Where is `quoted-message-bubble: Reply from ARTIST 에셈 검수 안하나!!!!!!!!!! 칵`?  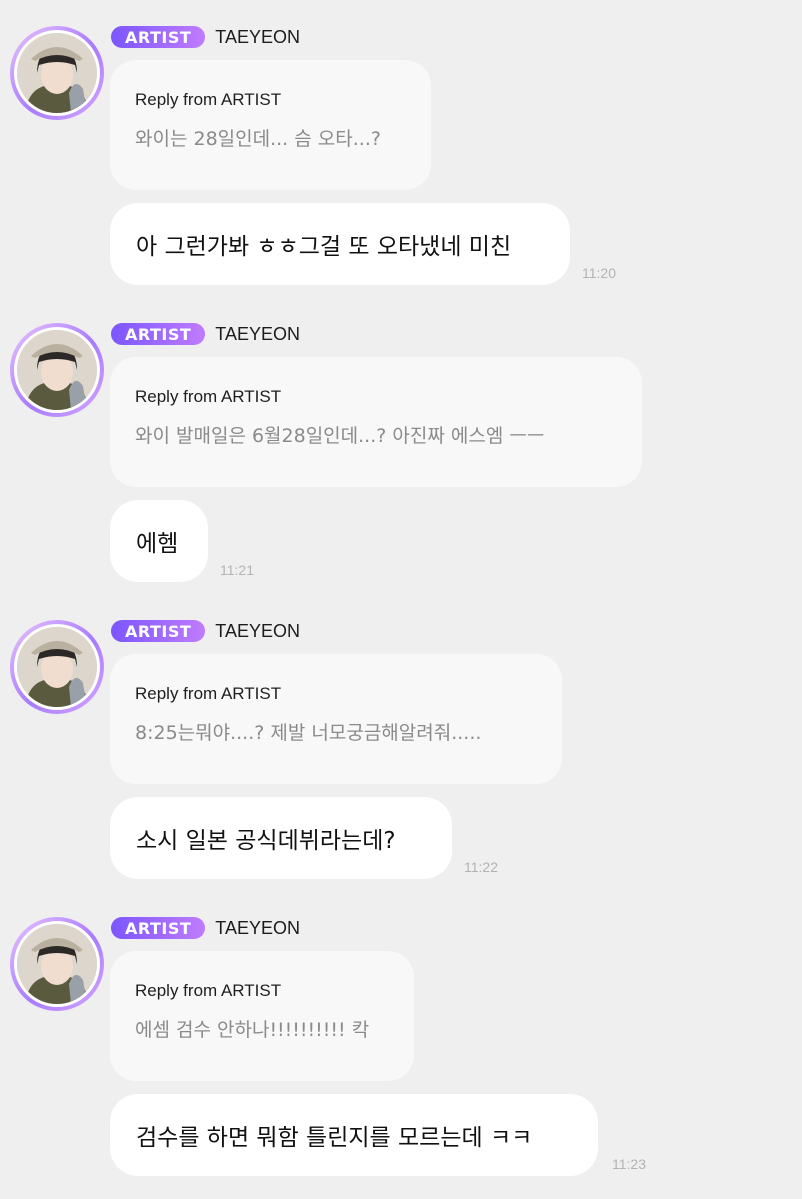
quoted-message-bubble: Reply from ARTIST 에셈 검수 안하나!!!!!!!!!! 칵 is located at coordinates (262, 1016).